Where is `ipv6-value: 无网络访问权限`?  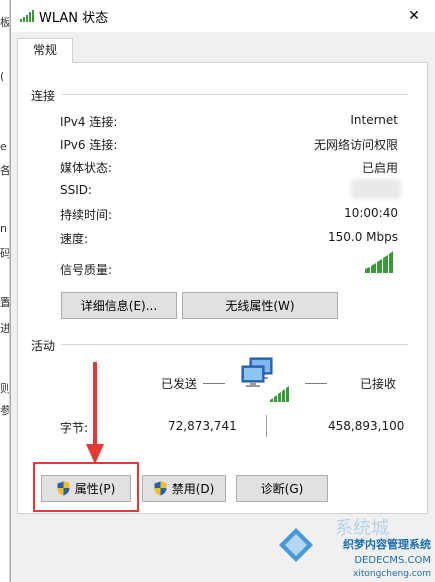 ipv6-value: 无网络访问权限 is located at coordinates (355, 145).